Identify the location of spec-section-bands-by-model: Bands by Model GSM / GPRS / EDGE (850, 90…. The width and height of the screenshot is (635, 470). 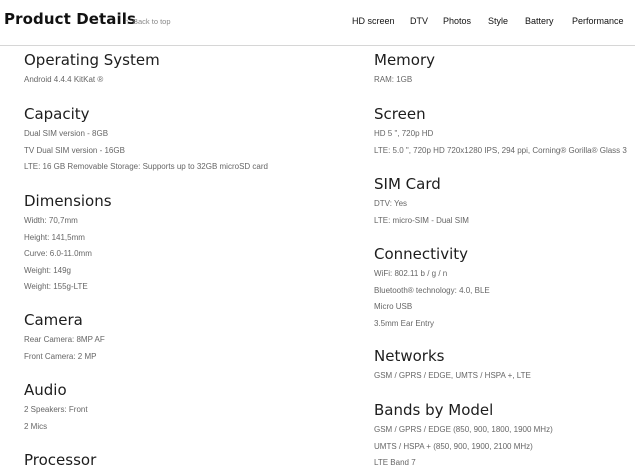
(463, 435).